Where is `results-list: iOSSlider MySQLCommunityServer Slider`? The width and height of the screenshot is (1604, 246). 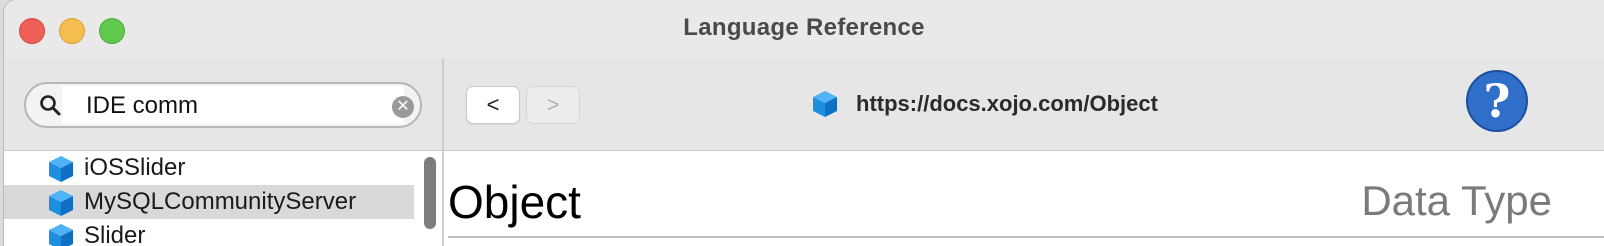
results-list: iOSSlider MySQLCommunityServer Slider is located at coordinates (223, 198).